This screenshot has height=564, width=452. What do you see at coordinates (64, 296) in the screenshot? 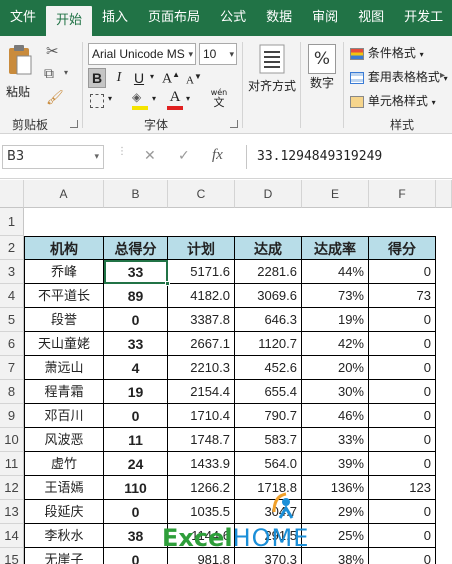
I see `table-cell: 不平道长` at bounding box center [64, 296].